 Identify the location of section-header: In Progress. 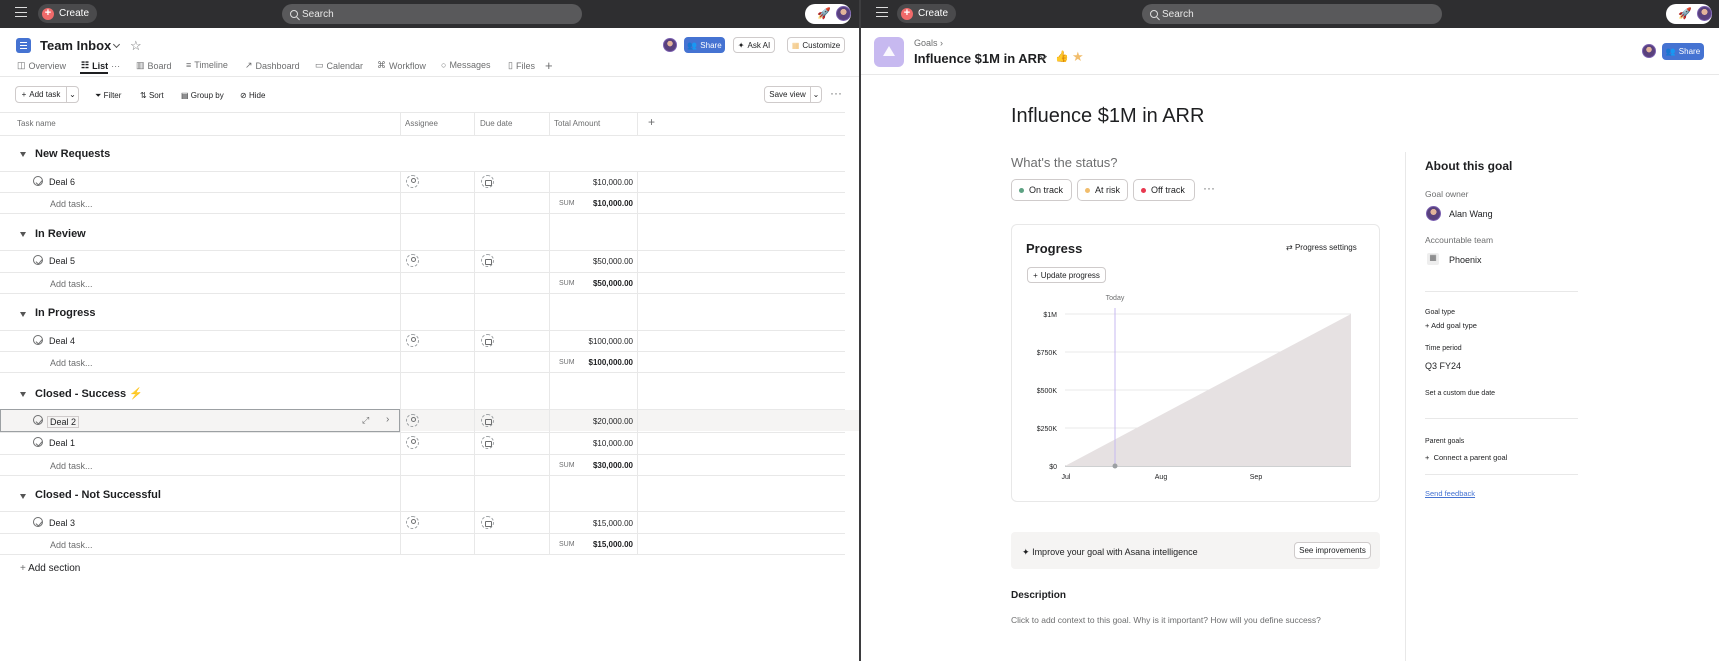
(65, 313).